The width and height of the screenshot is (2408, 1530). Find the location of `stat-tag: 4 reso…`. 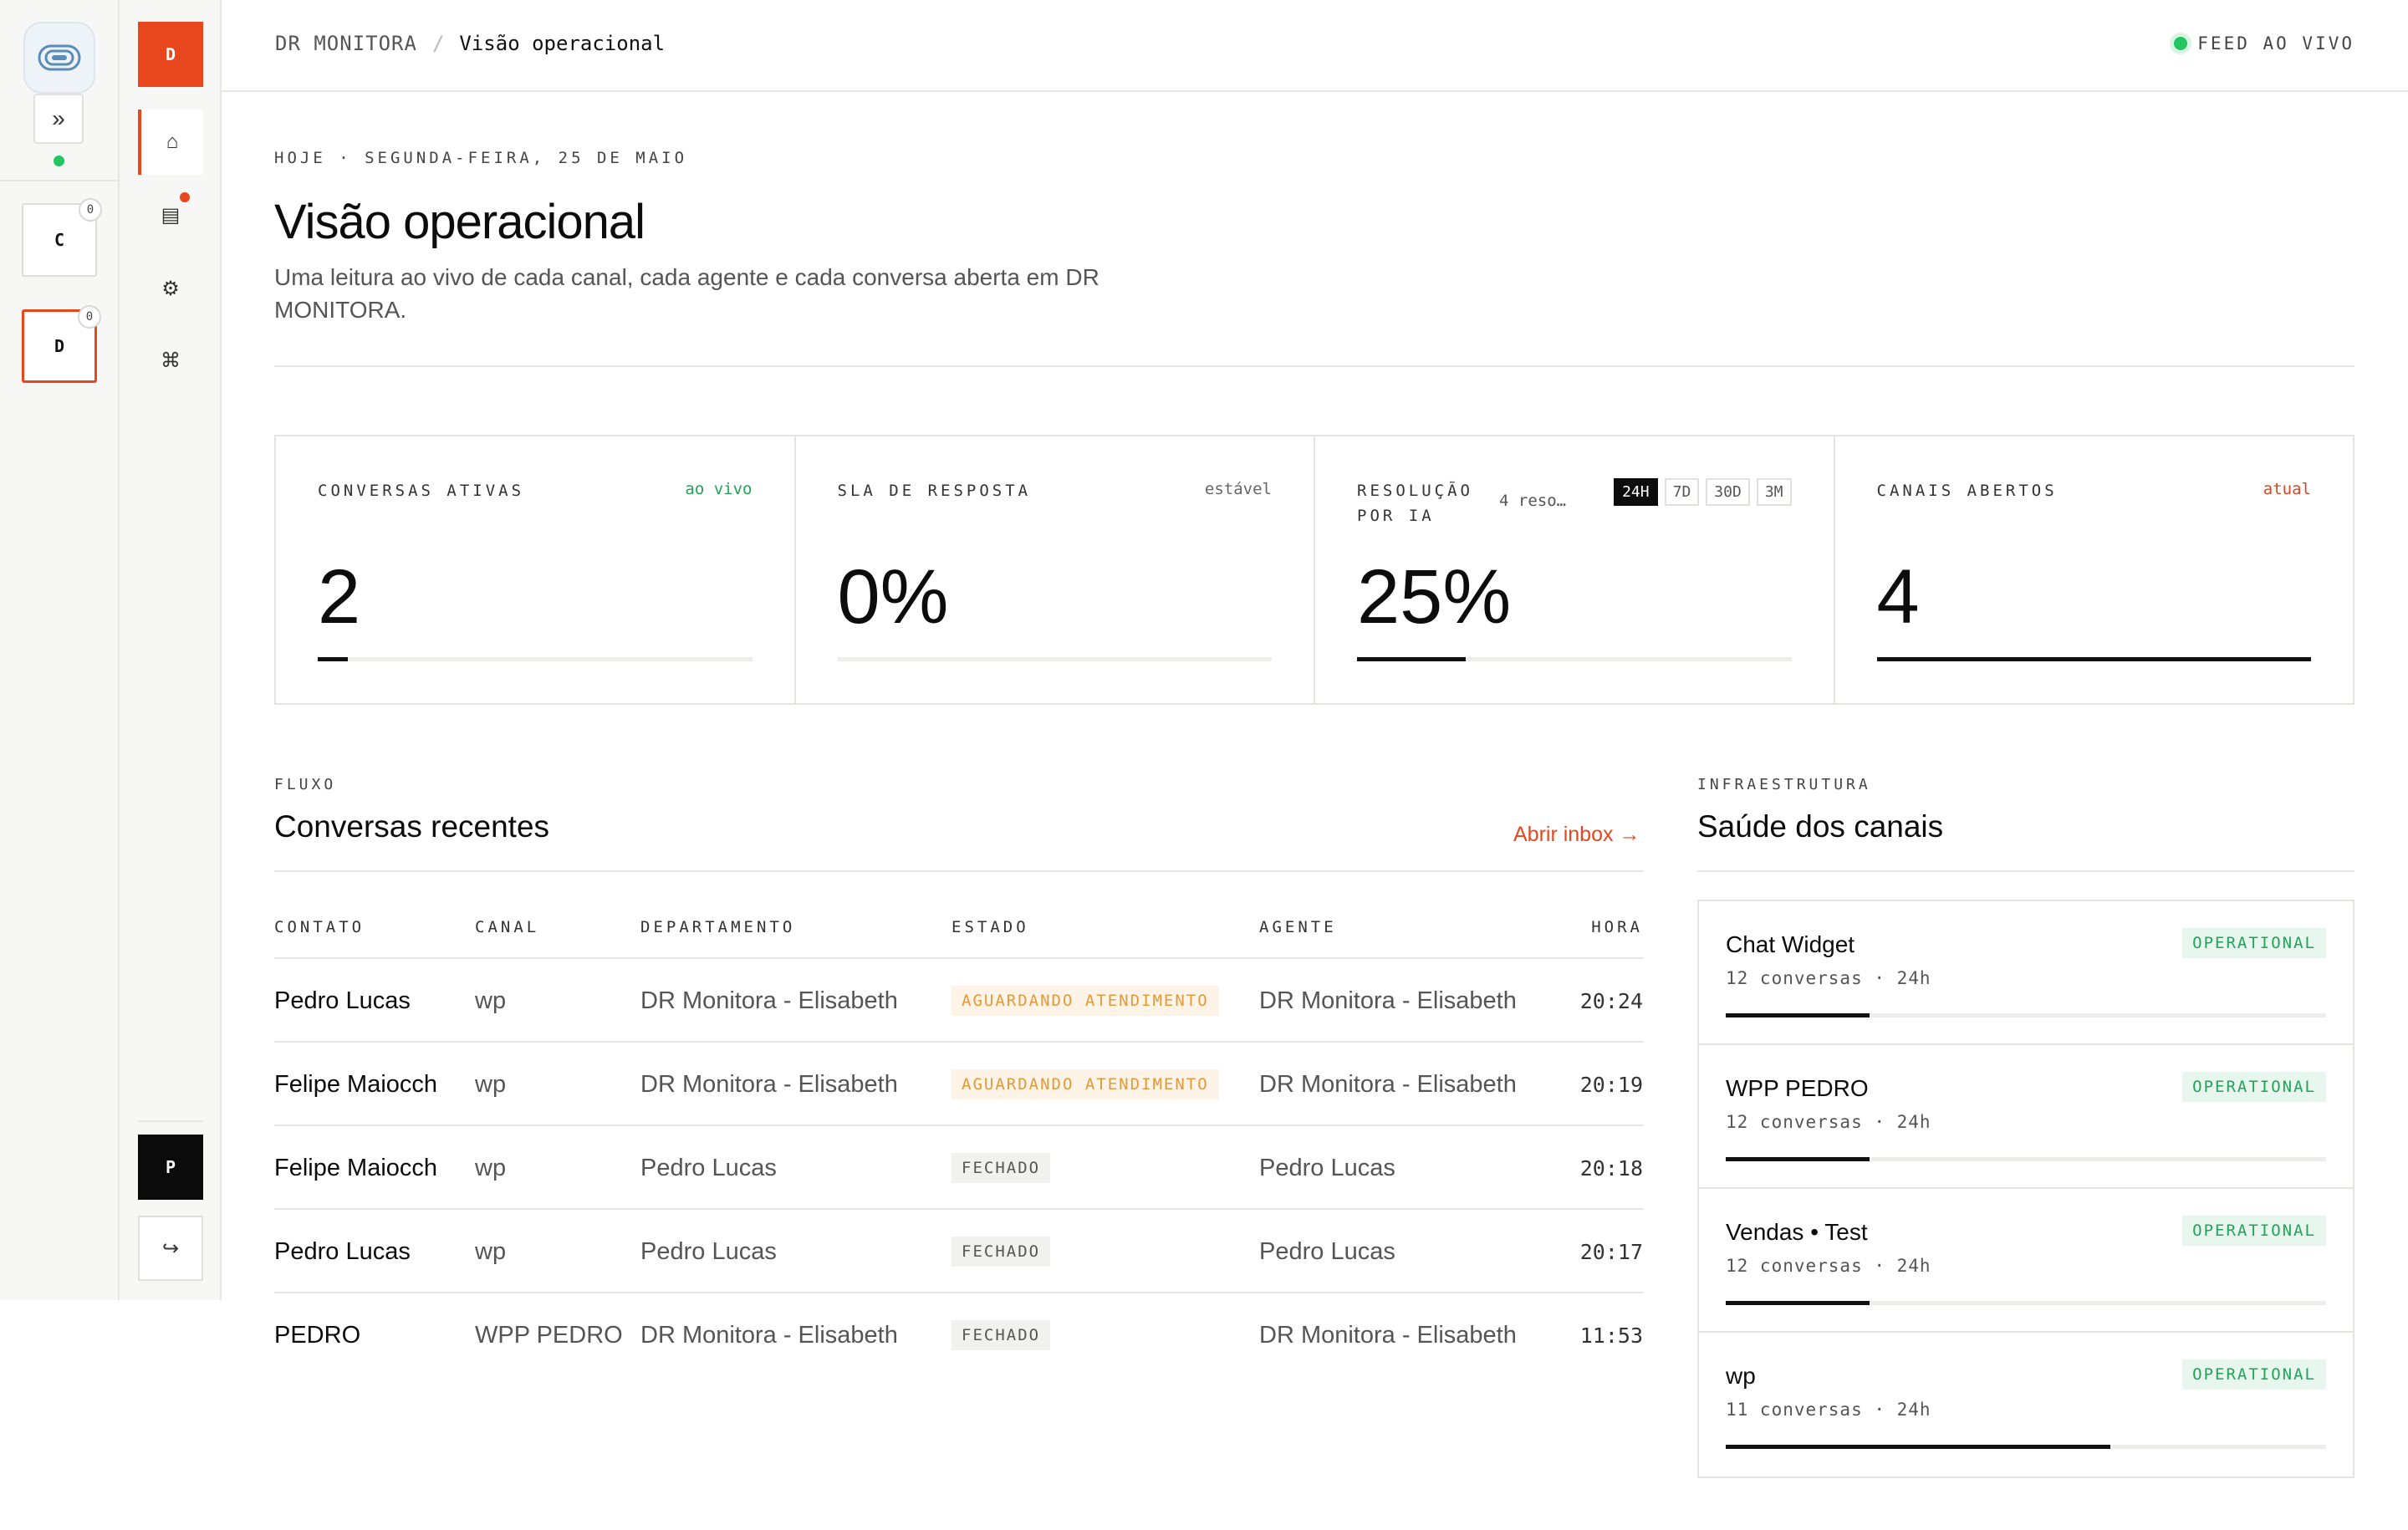

stat-tag: 4 reso… is located at coordinates (1533, 501).